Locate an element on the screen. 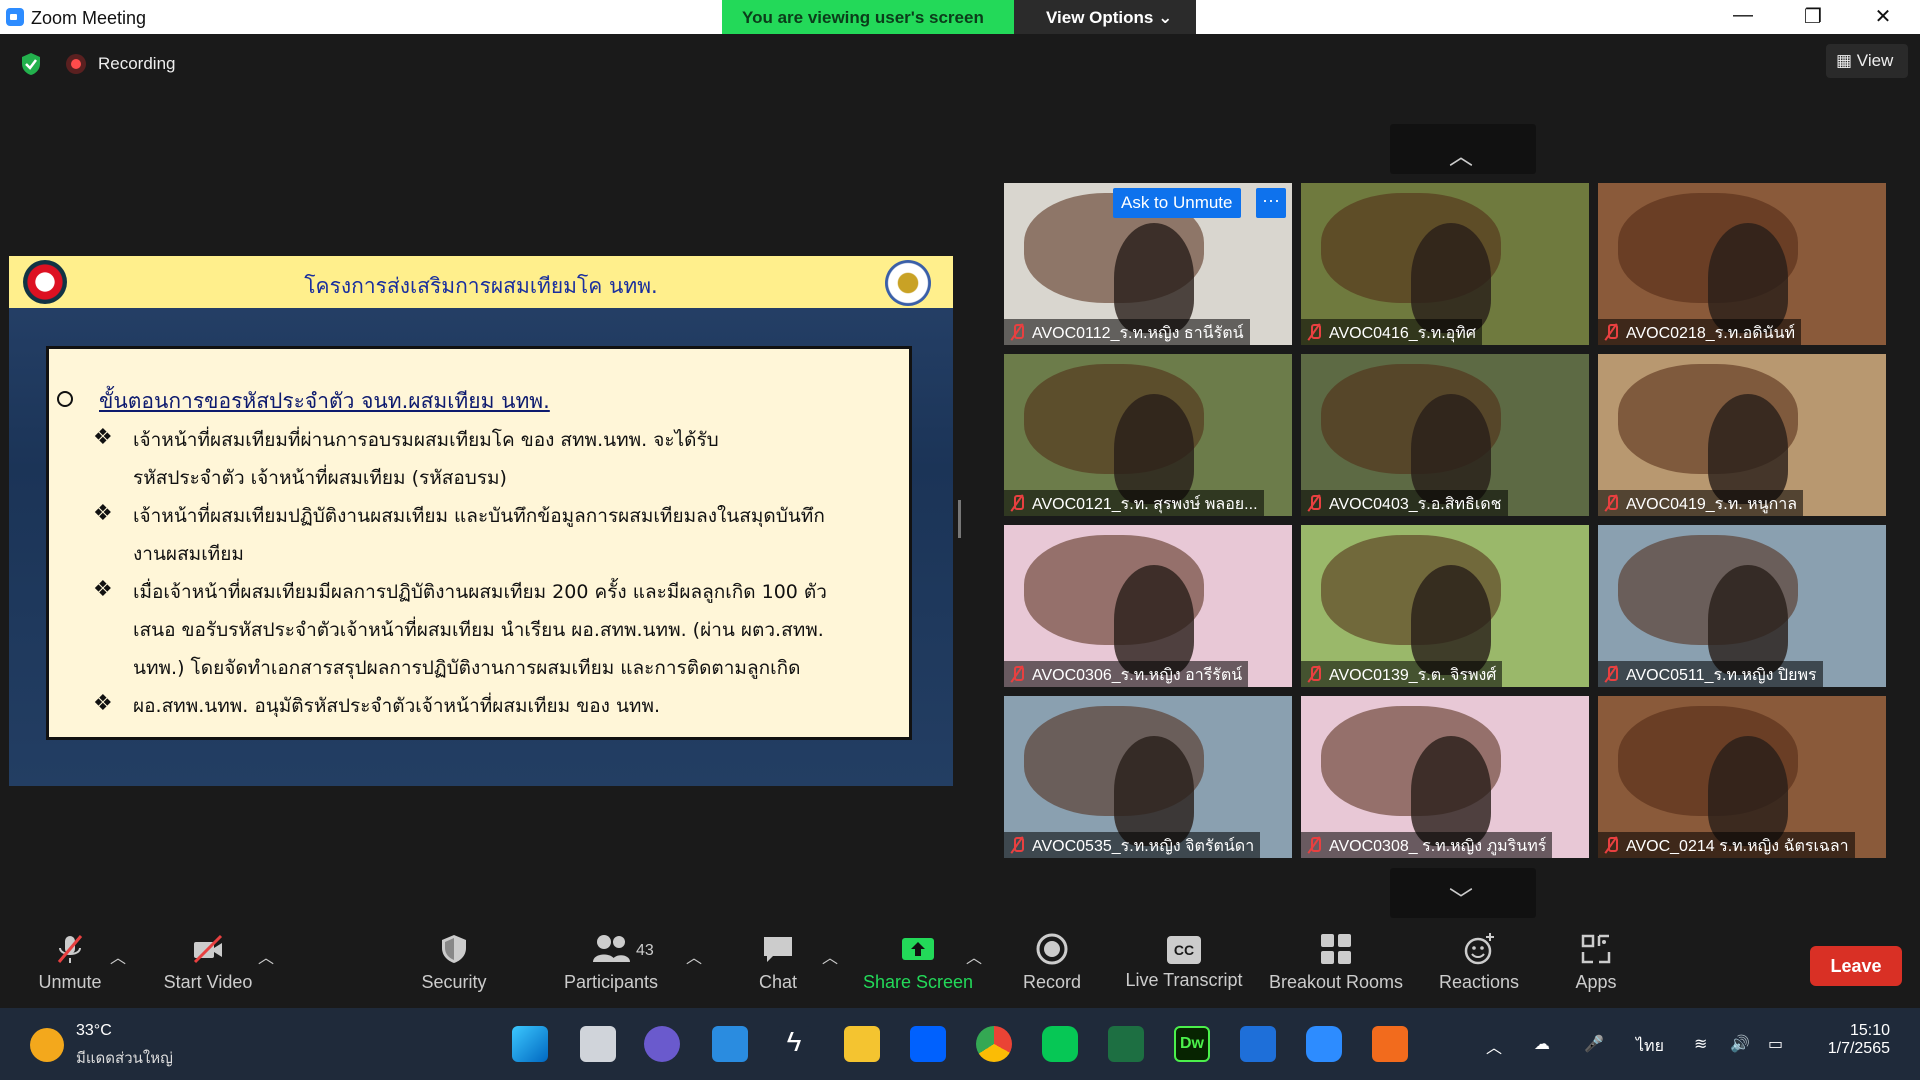 Image resolution: width=1920 pixels, height=1080 pixels. windows-start-icon is located at coordinates (530, 1044).